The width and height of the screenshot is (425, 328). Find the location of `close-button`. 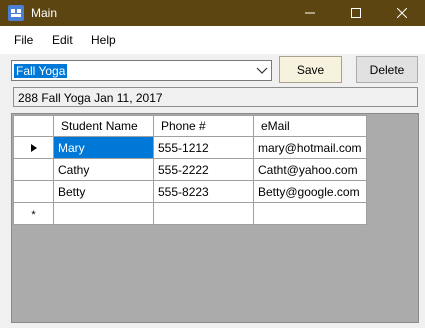

close-button is located at coordinates (402, 13).